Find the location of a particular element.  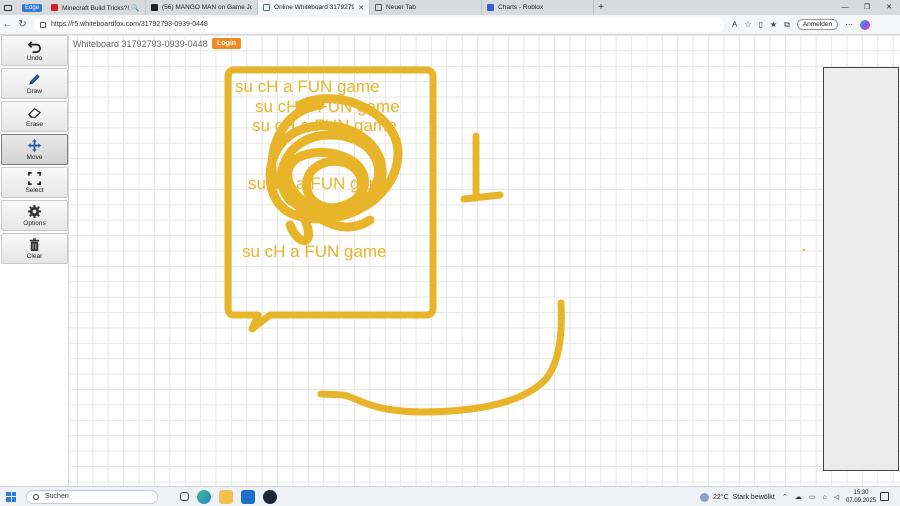

favorites-icon: ★ is located at coordinates (773, 24).